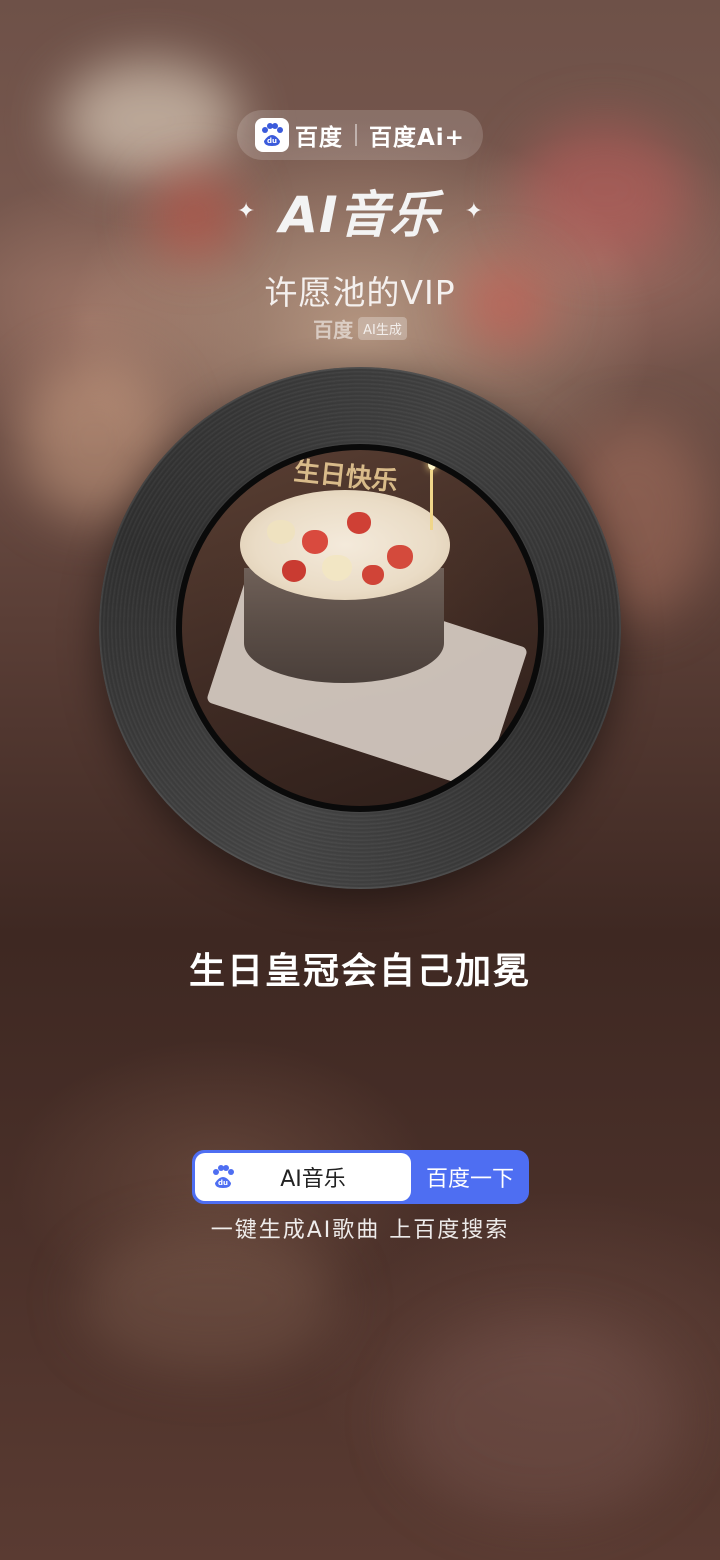  Describe the element at coordinates (470, 1177) in the screenshot. I see `search-button: 百度一下` at that location.